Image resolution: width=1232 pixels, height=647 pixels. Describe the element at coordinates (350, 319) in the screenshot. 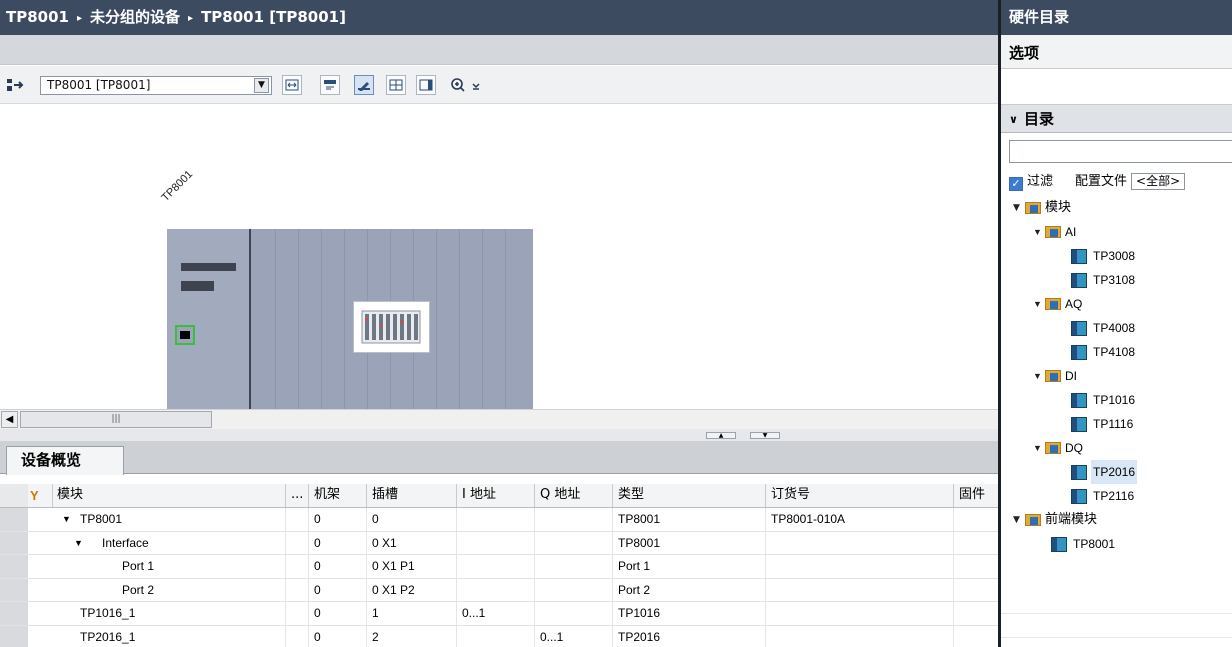

I see `device-rack` at that location.